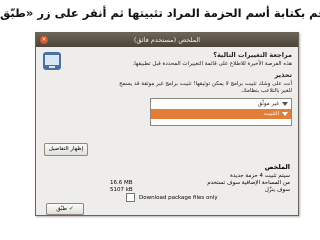 The height and width of the screenshot is (240, 320). What do you see at coordinates (268, 103) in the screenshot?
I see `list-item-label: غير موثّق` at bounding box center [268, 103].